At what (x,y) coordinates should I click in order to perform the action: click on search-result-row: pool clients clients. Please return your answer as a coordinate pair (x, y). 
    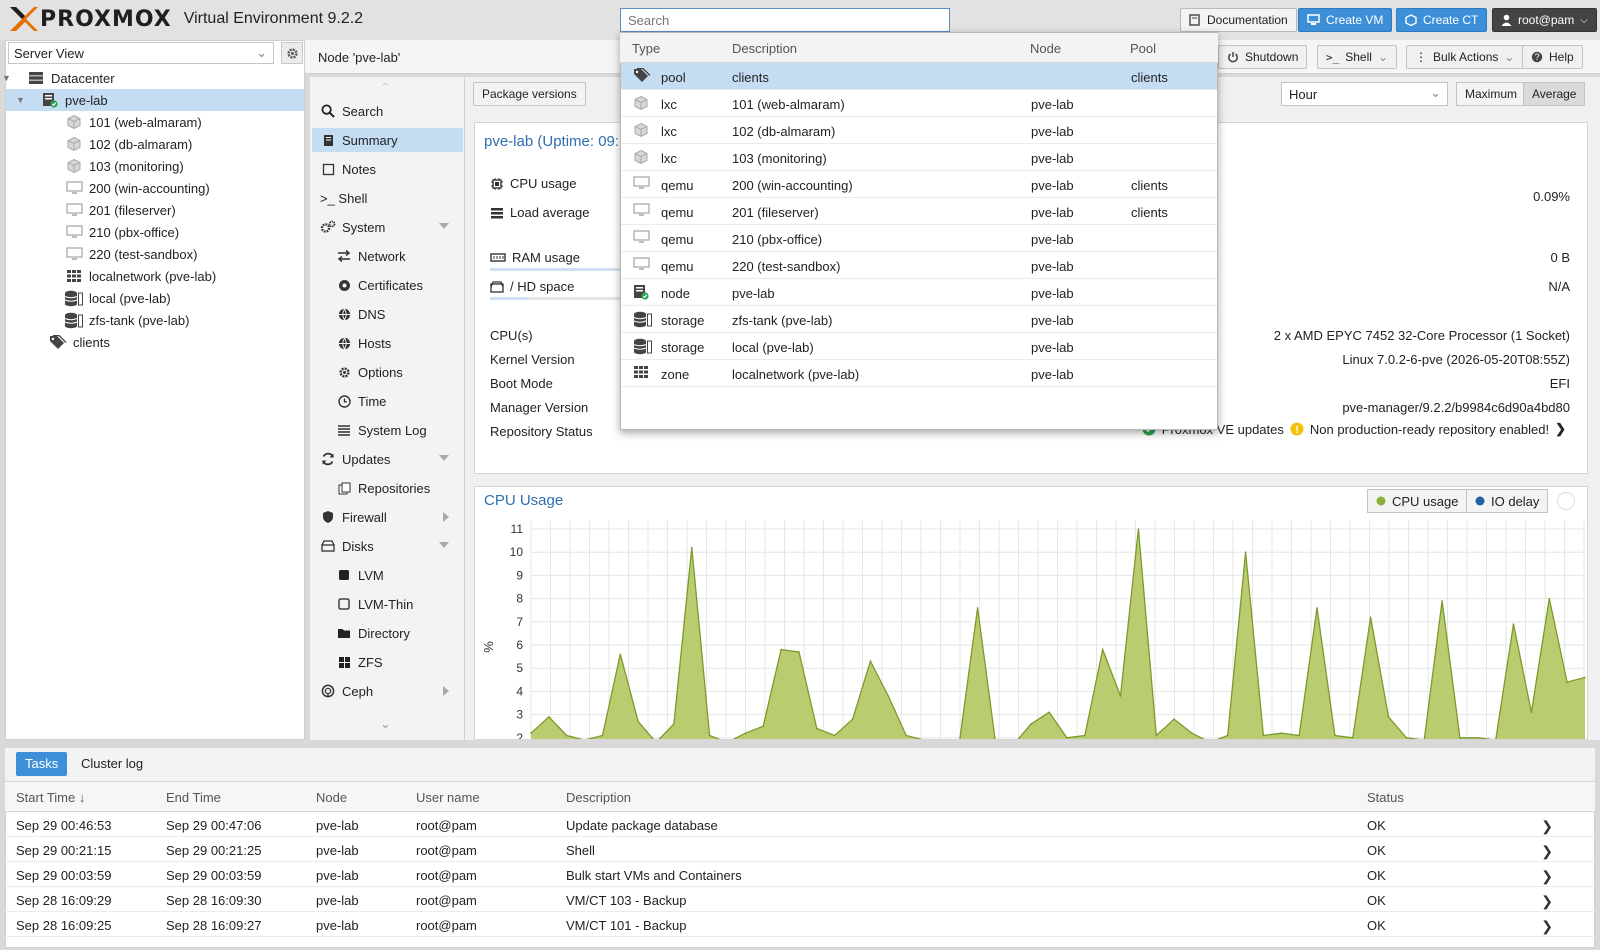
    Looking at the image, I should click on (919, 76).